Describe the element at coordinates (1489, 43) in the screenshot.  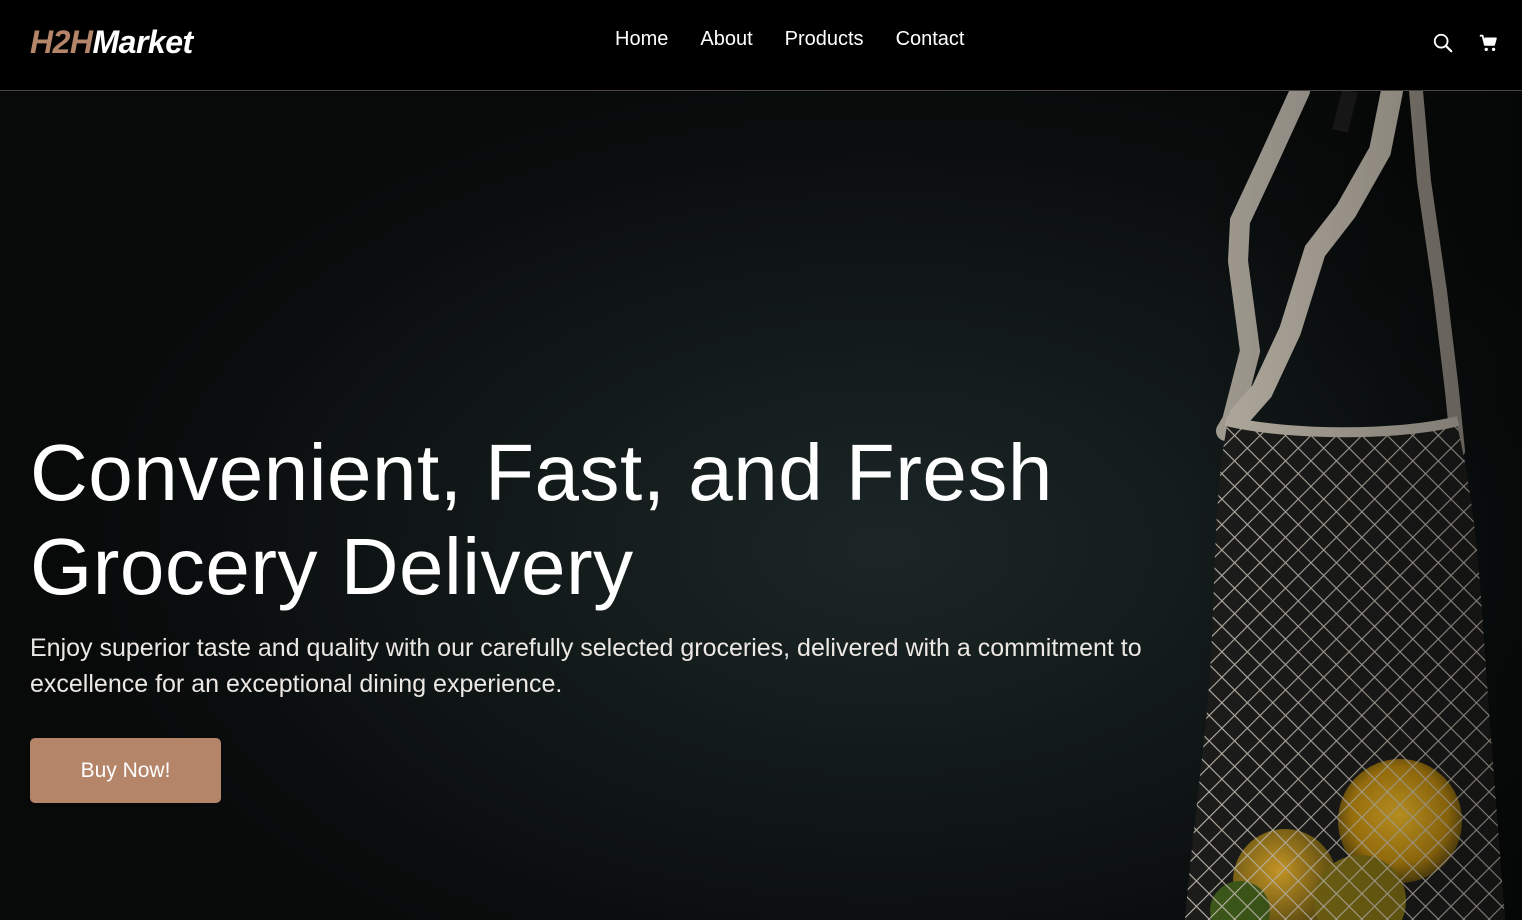
I see `cart-icon` at that location.